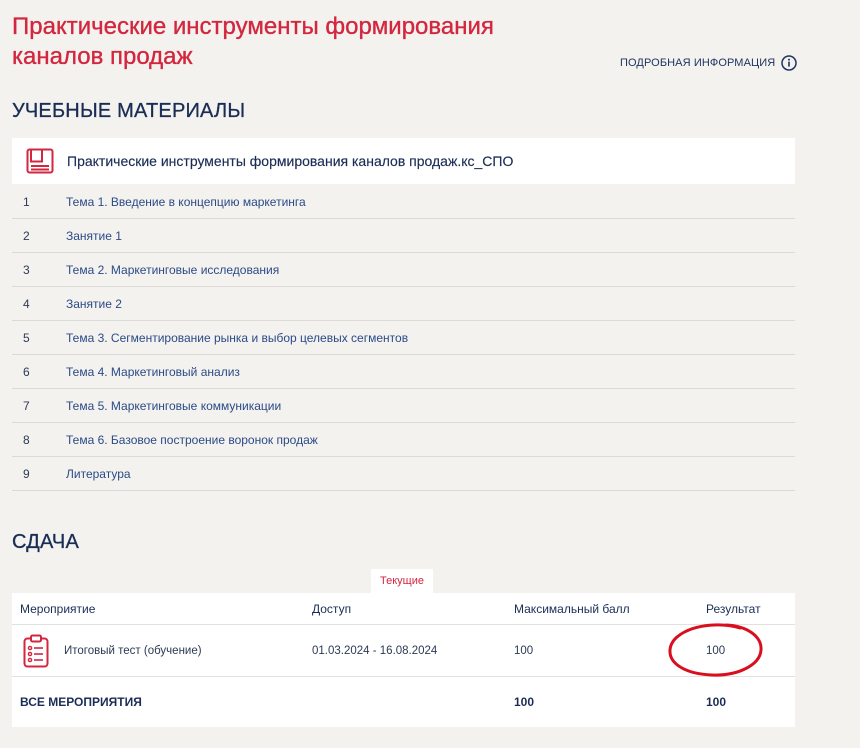  I want to click on item-number: 8, so click(26, 439).